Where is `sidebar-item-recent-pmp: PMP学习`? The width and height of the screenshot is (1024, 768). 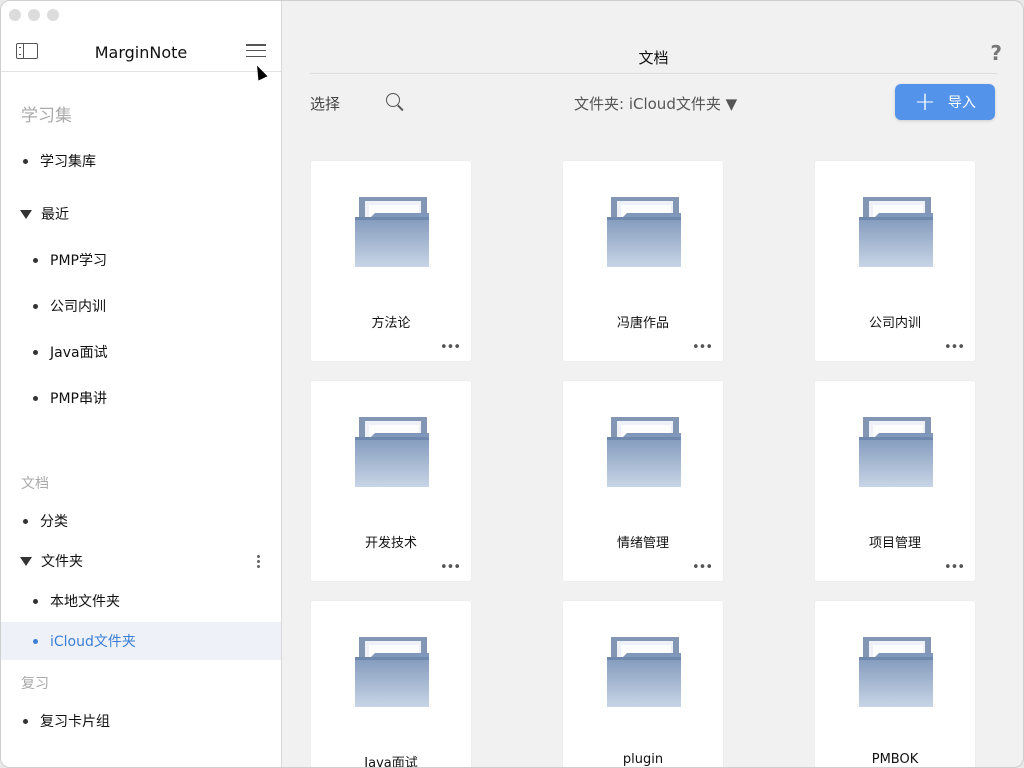
sidebar-item-recent-pmp: PMP学习 is located at coordinates (141, 260).